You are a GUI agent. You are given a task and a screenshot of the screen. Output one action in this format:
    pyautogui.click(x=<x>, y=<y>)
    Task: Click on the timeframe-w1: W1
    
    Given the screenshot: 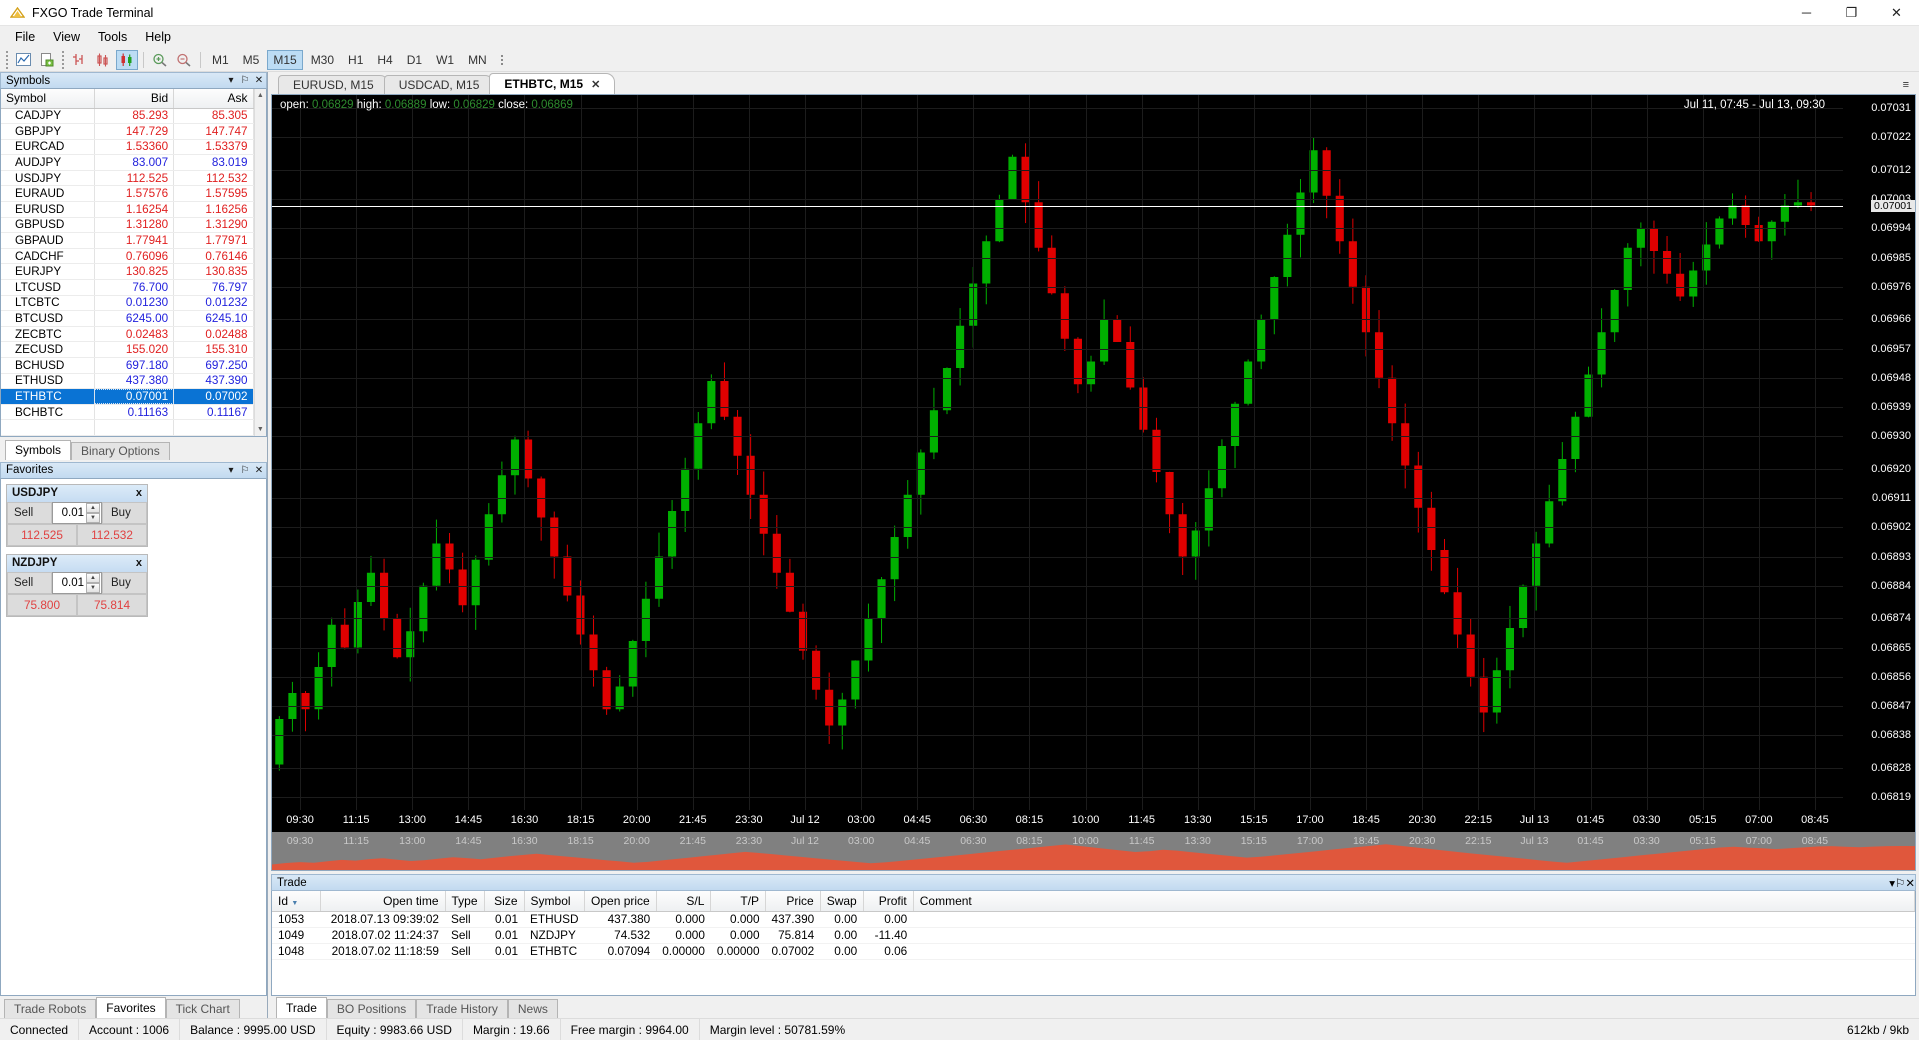 What is the action you would take?
    pyautogui.click(x=445, y=60)
    